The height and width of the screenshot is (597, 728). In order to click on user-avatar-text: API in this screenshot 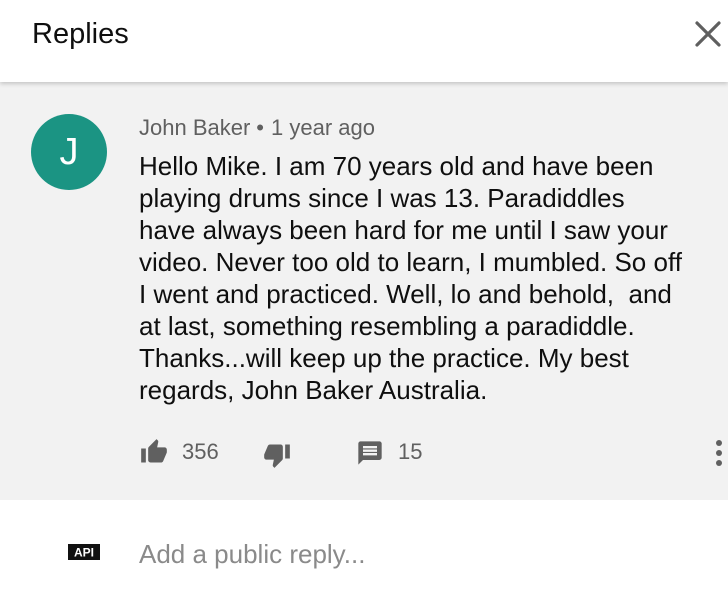, I will do `click(84, 553)`.